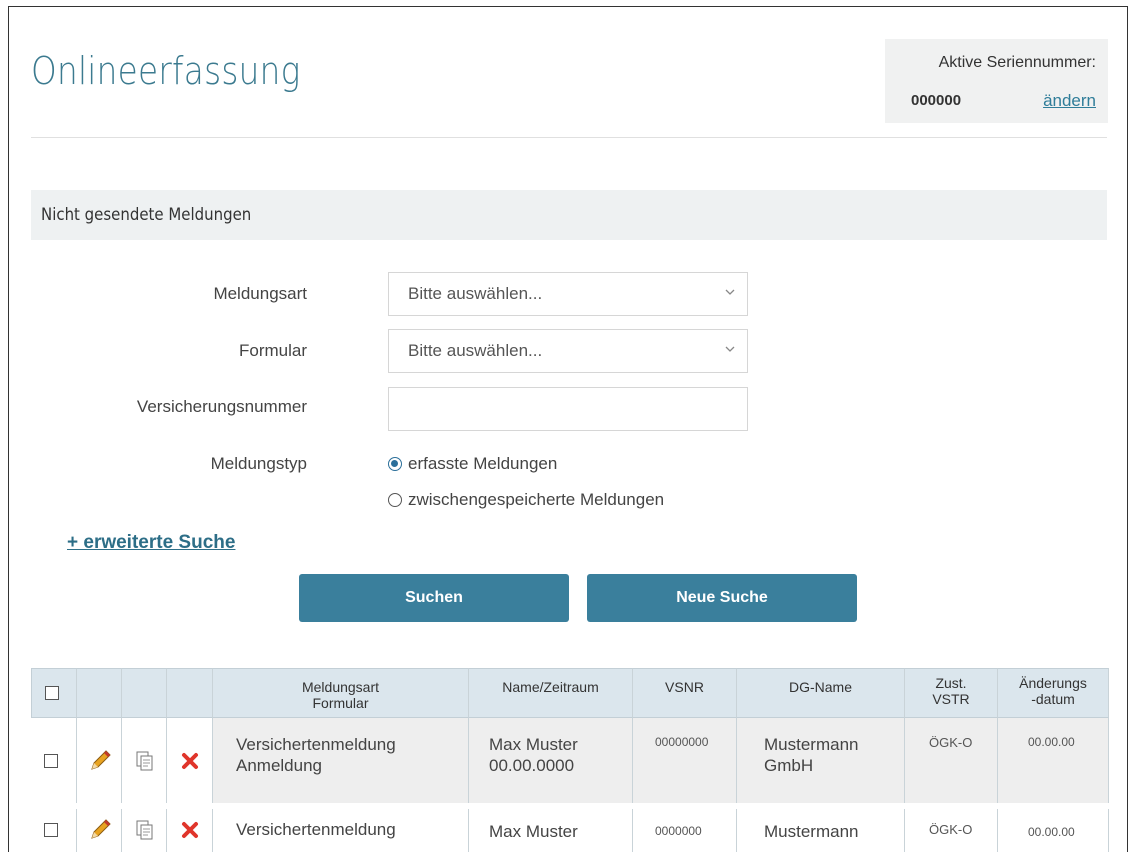 The width and height of the screenshot is (1131, 852). What do you see at coordinates (166, 71) in the screenshot?
I see `page-title: Onlineerfassung` at bounding box center [166, 71].